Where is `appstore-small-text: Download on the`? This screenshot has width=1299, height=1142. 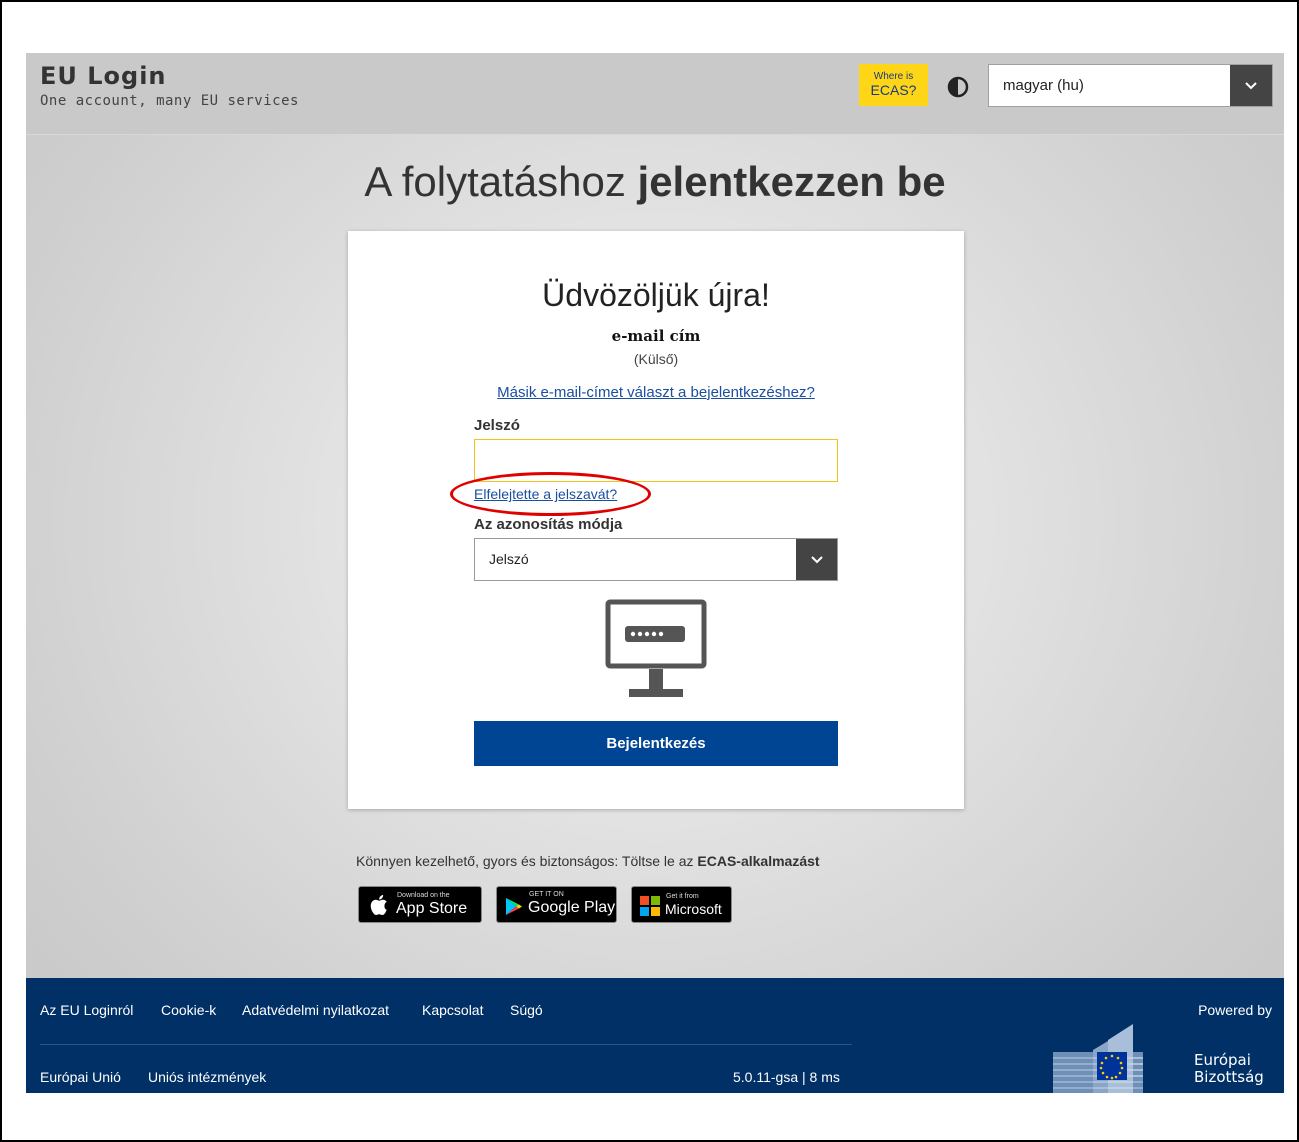
appstore-small-text: Download on the is located at coordinates (423, 895).